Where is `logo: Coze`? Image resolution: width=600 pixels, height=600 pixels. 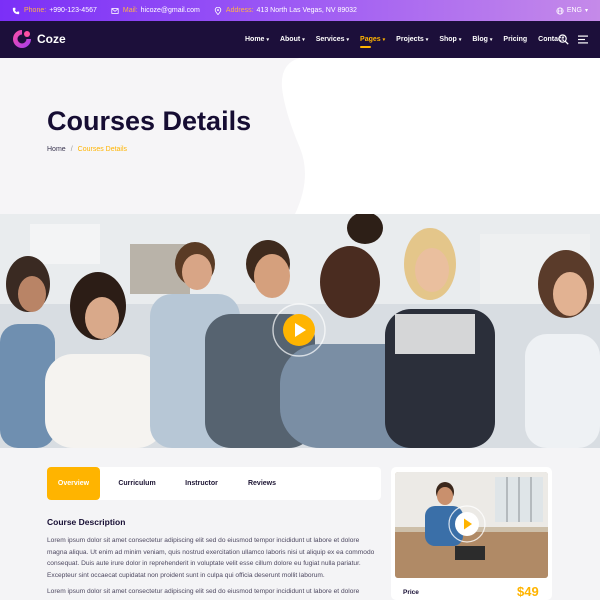
logo: Coze is located at coordinates (39, 39).